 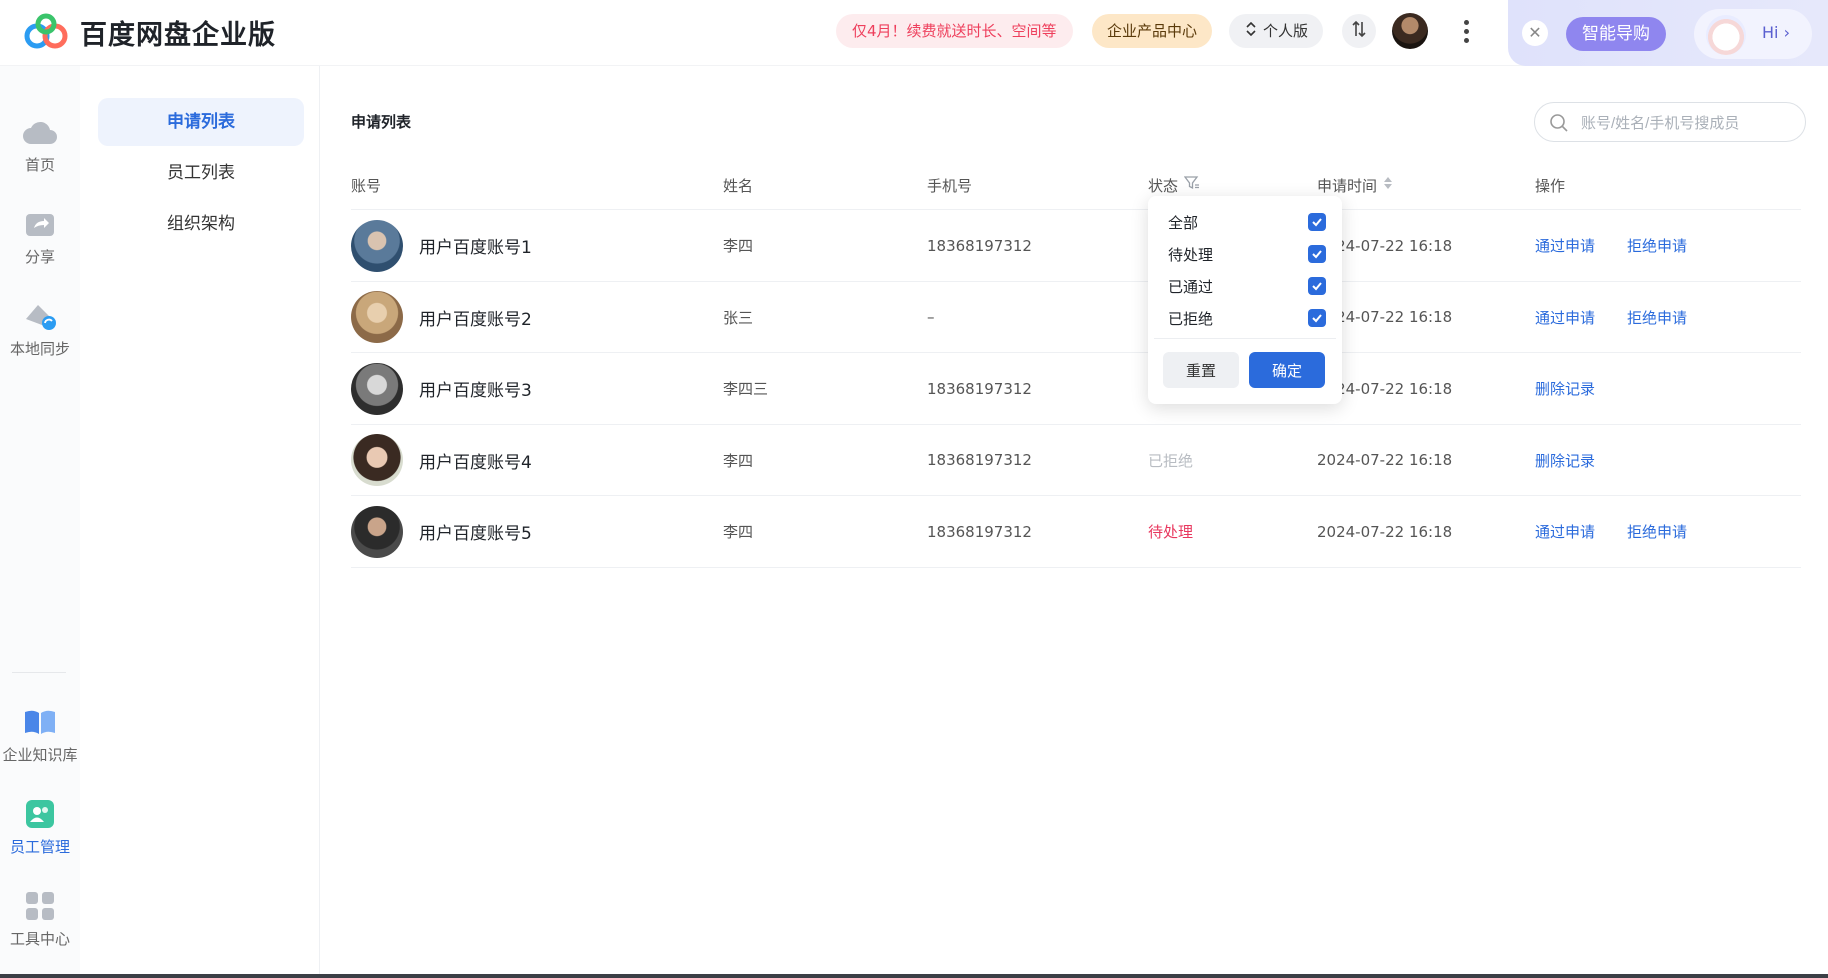 What do you see at coordinates (178, 35) in the screenshot?
I see `app-title: 百度网盘企业版` at bounding box center [178, 35].